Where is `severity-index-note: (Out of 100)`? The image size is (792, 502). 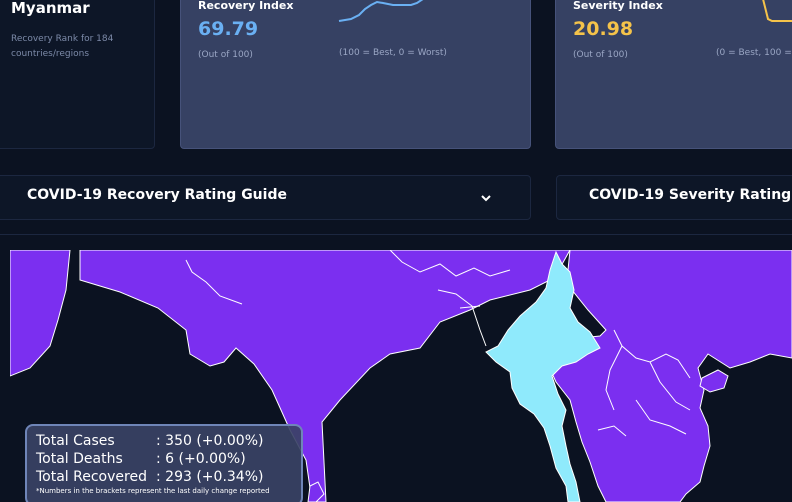
severity-index-note: (Out of 100) is located at coordinates (600, 55).